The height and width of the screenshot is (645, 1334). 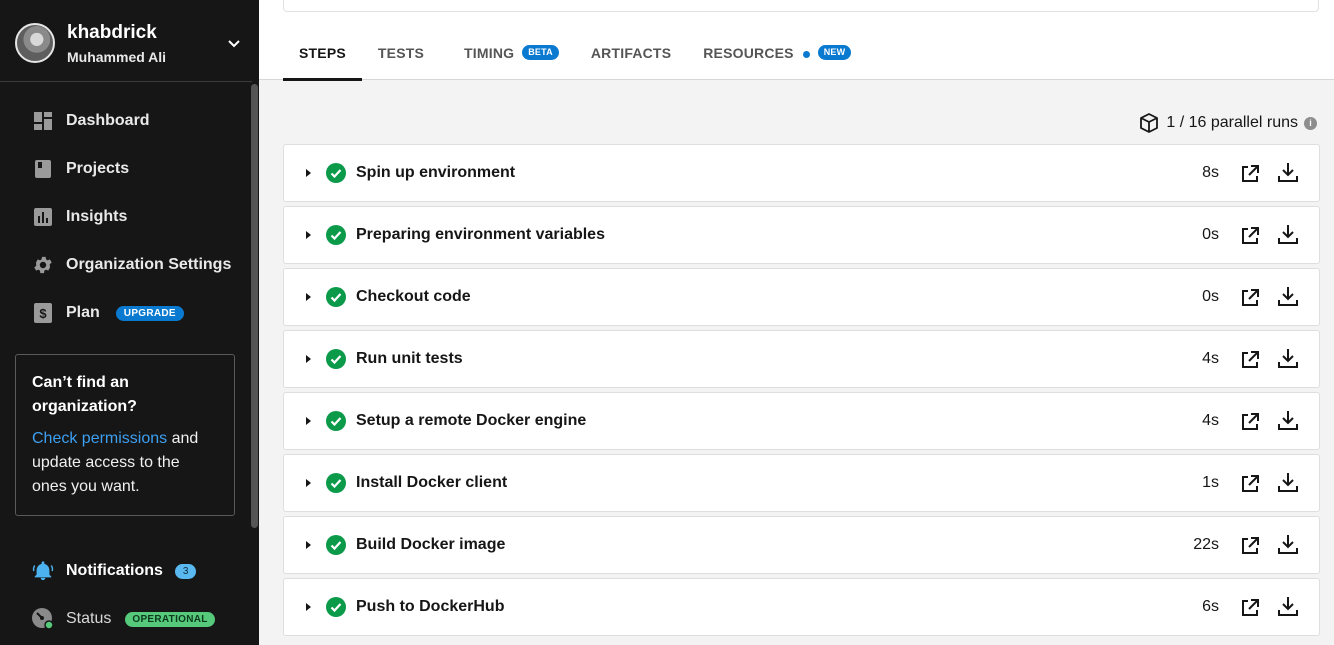 What do you see at coordinates (631, 53) in the screenshot?
I see `tab-label: ARTIFACTS` at bounding box center [631, 53].